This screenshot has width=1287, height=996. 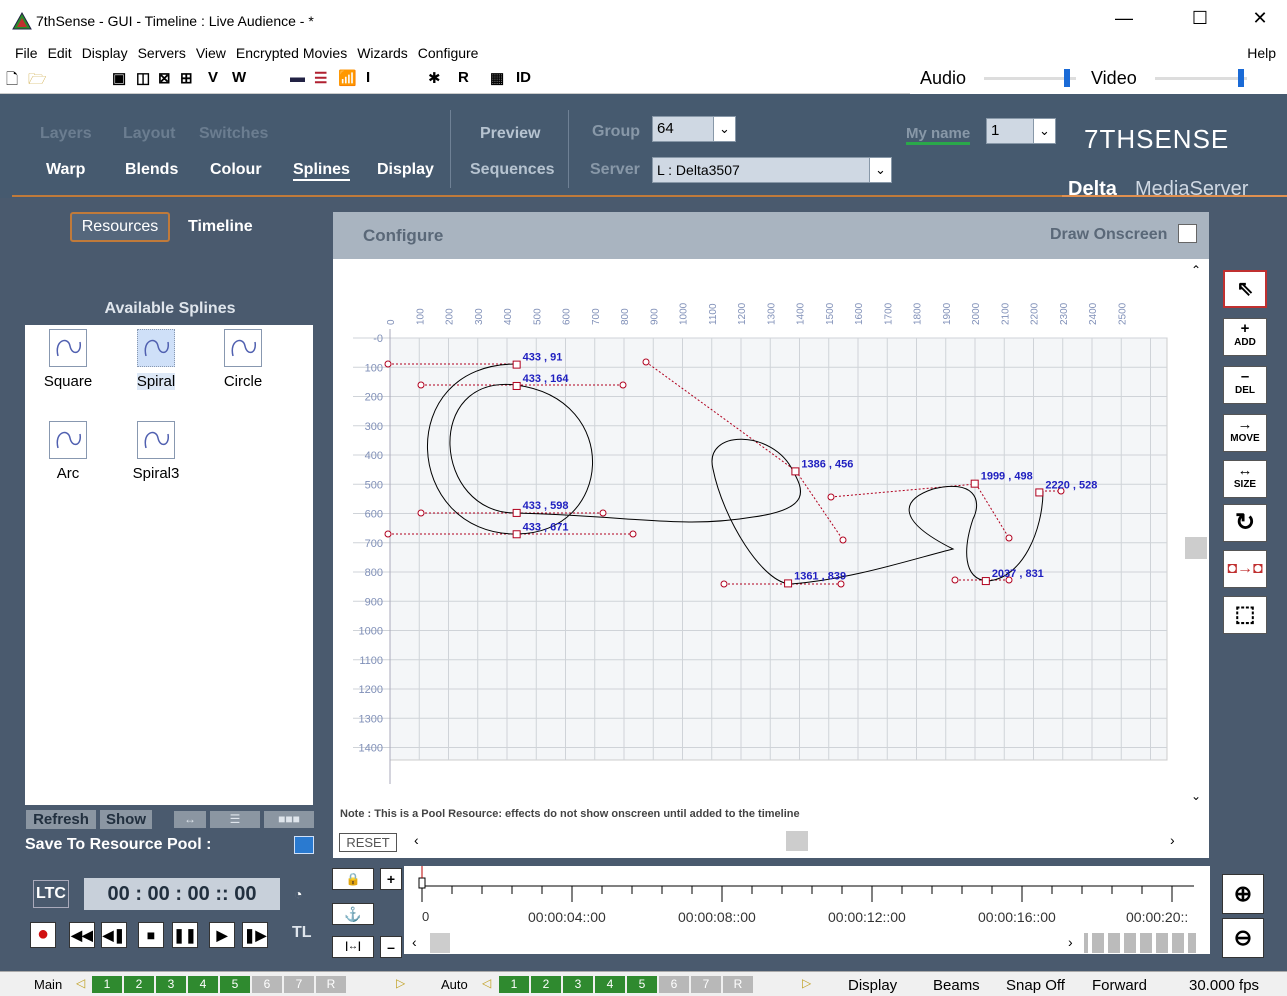 What do you see at coordinates (299, 984) in the screenshot?
I see `main-group-7: 7` at bounding box center [299, 984].